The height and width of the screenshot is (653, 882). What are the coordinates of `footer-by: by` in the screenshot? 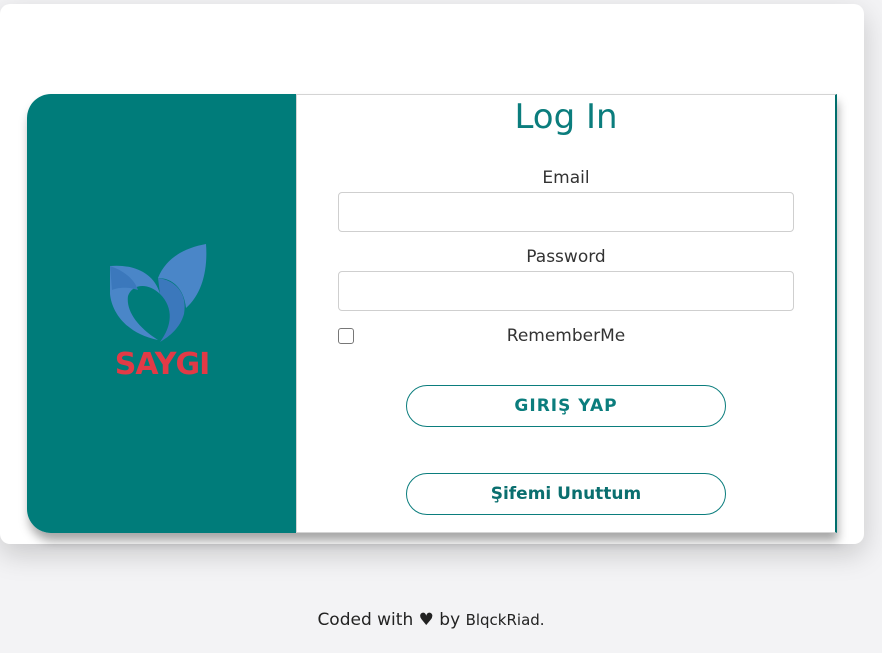 It's located at (450, 620).